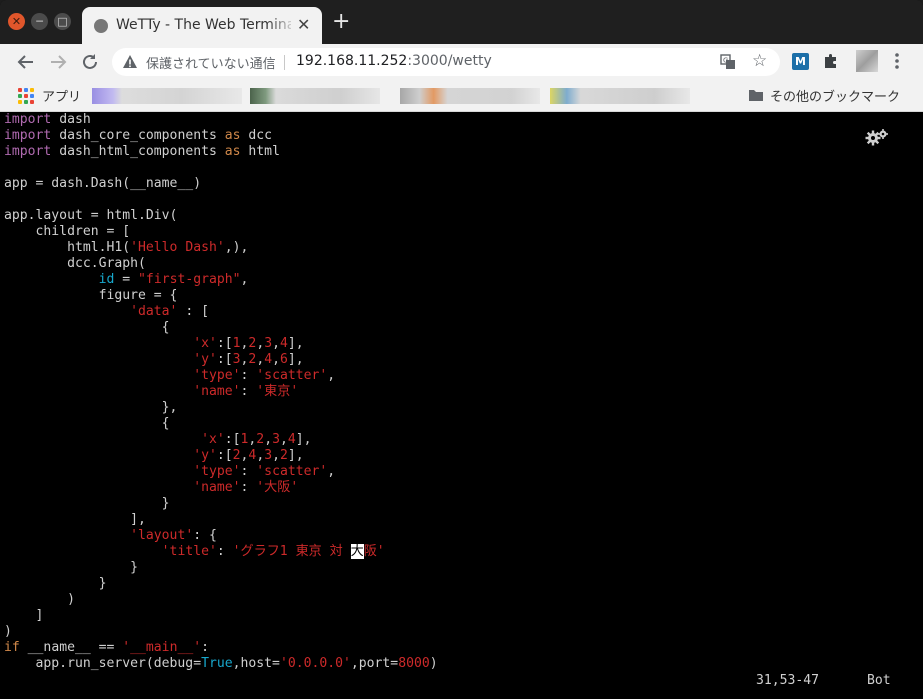  I want to click on puzzle-icon, so click(831, 61).